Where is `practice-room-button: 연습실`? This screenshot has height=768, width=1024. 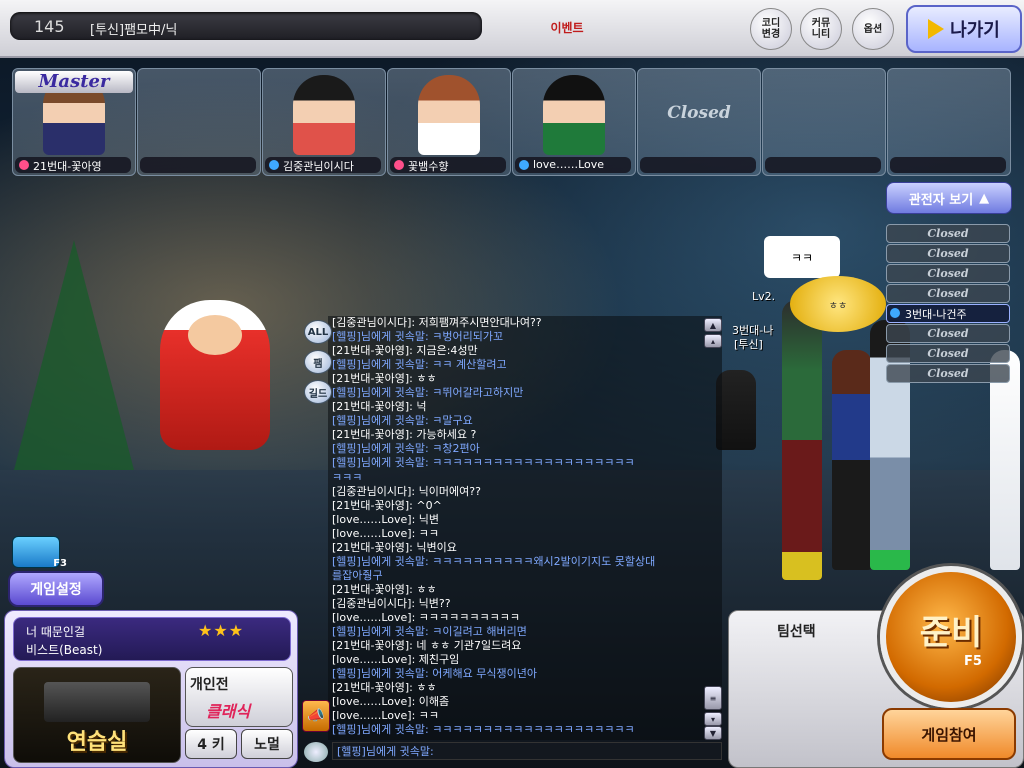 practice-room-button: 연습실 is located at coordinates (97, 715).